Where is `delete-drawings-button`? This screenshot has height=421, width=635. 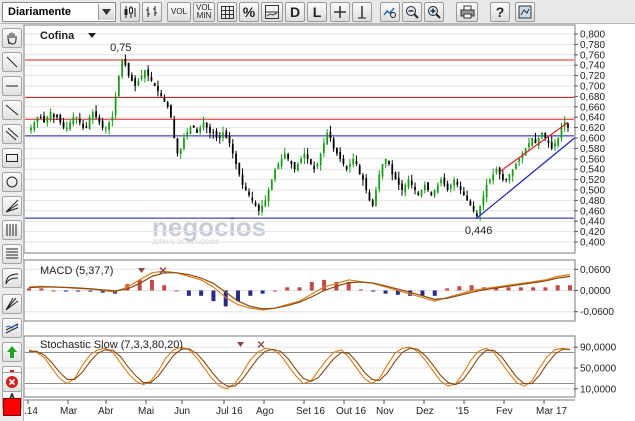 delete-drawings-button is located at coordinates (12, 382).